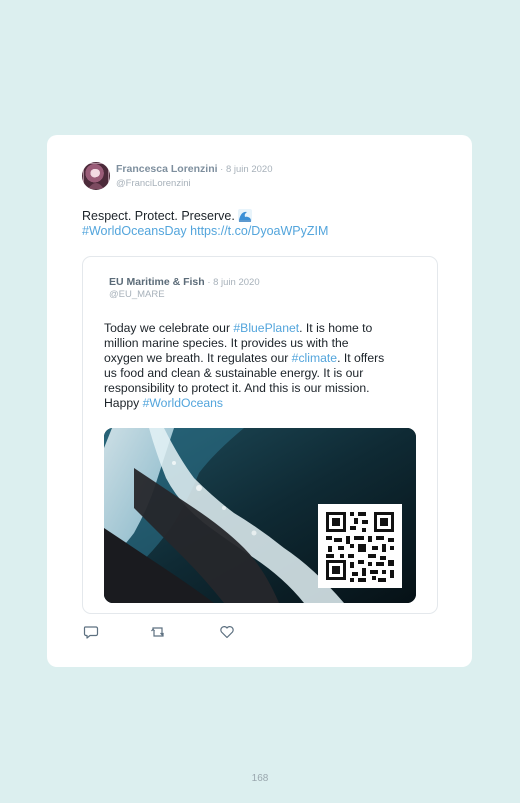 Image resolution: width=520 pixels, height=803 pixels. Describe the element at coordinates (169, 328) in the screenshot. I see `quoted-text-segment: Today we celebrate our` at that location.